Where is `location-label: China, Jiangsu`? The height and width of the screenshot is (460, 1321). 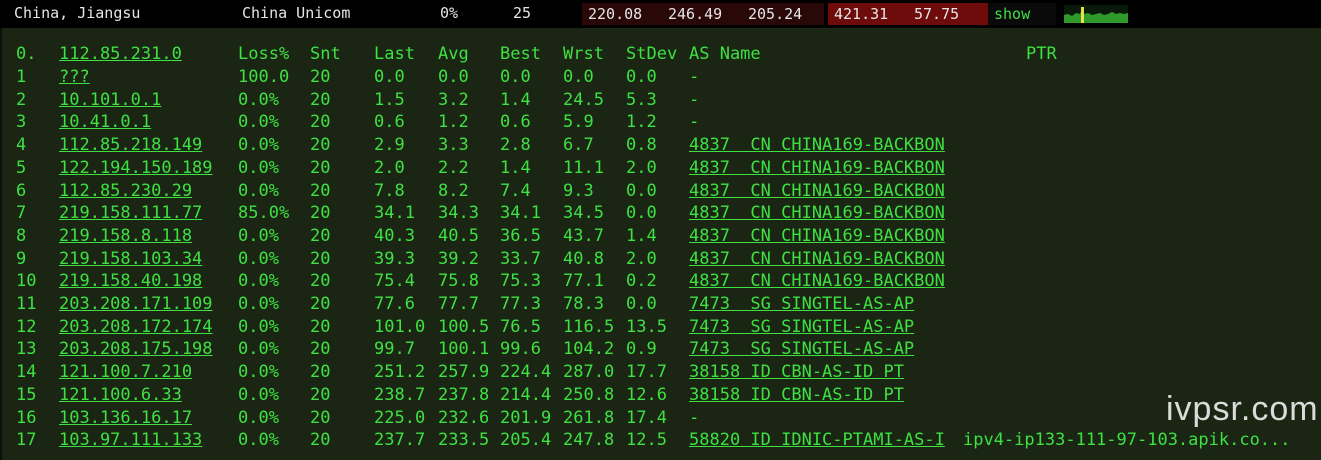
location-label: China, Jiangsu is located at coordinates (77, 13).